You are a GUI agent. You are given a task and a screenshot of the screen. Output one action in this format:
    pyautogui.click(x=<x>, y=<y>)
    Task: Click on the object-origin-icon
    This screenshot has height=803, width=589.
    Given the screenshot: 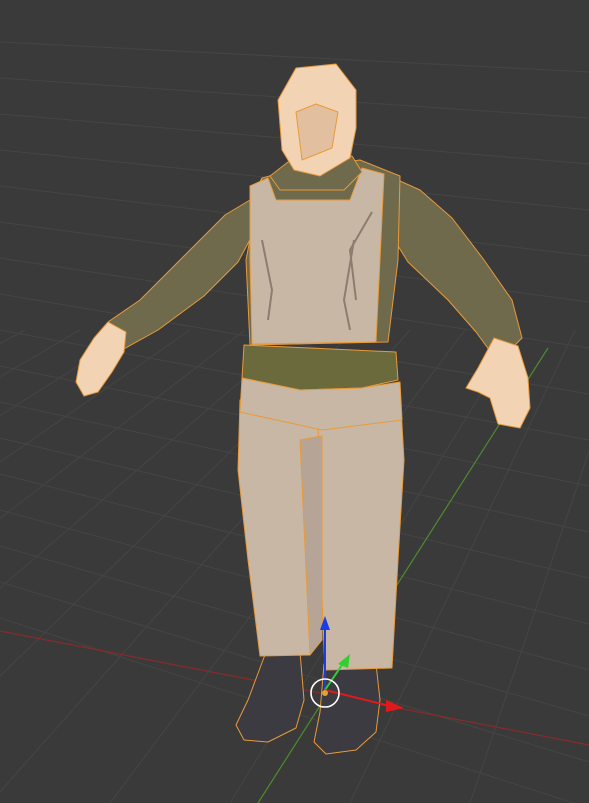 What is the action you would take?
    pyautogui.click(x=325, y=693)
    